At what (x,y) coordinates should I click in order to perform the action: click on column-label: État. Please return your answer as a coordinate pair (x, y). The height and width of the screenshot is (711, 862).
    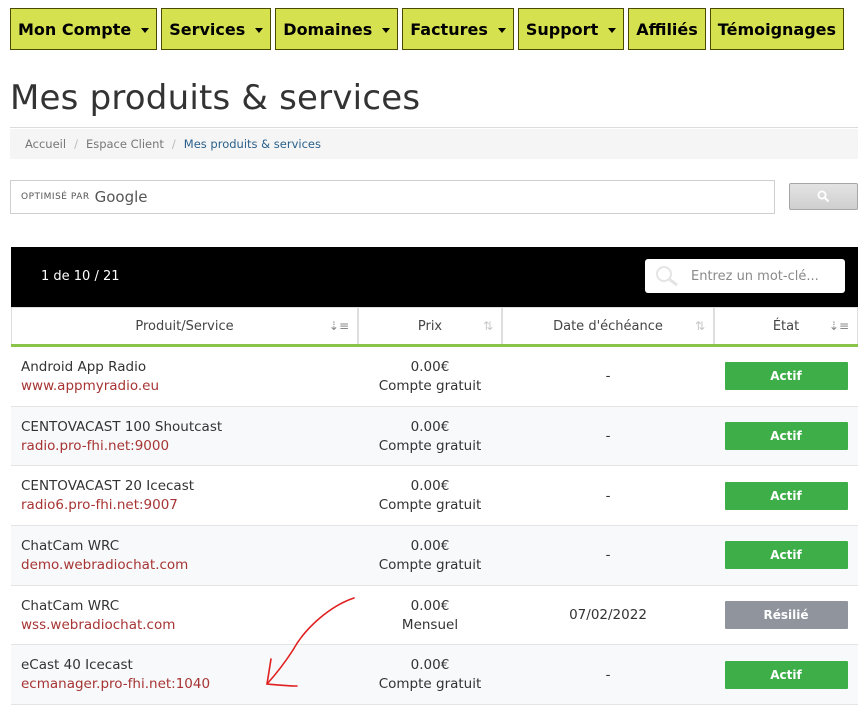
    Looking at the image, I should click on (786, 326).